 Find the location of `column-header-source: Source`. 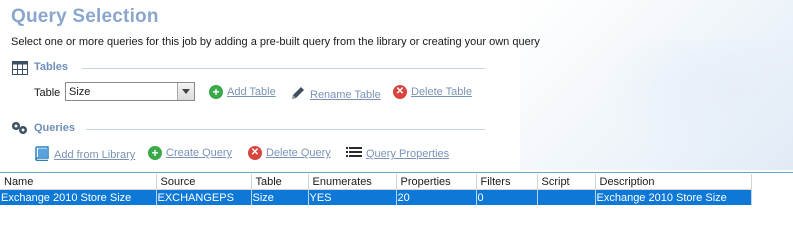

column-header-source: Source is located at coordinates (204, 182).